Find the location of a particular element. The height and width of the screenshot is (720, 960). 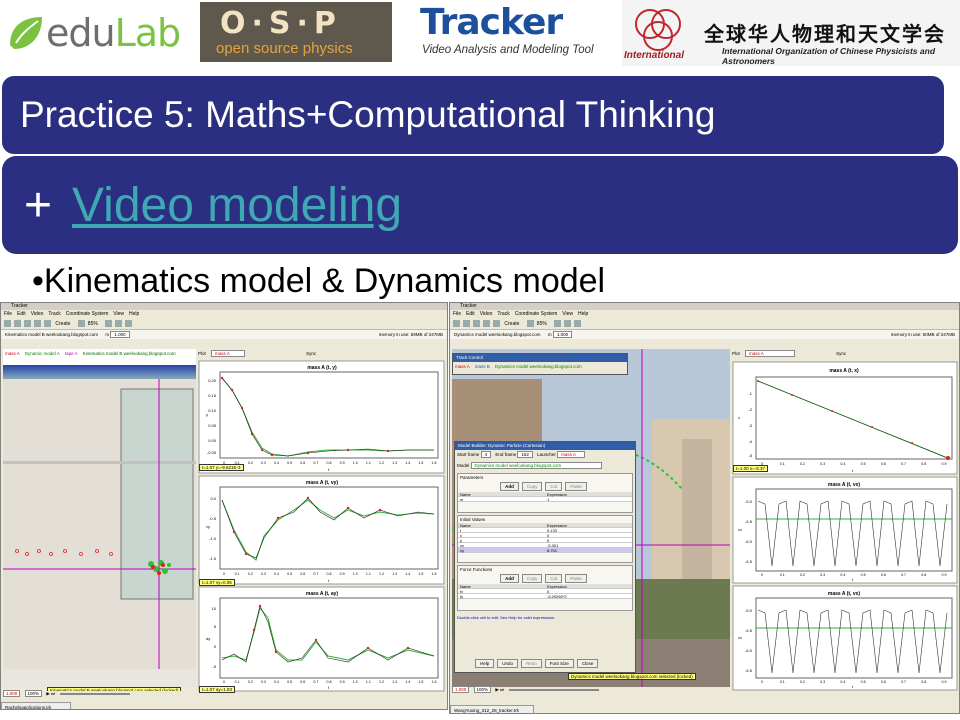

legend-tape-a: tape A is located at coordinates (71, 353).